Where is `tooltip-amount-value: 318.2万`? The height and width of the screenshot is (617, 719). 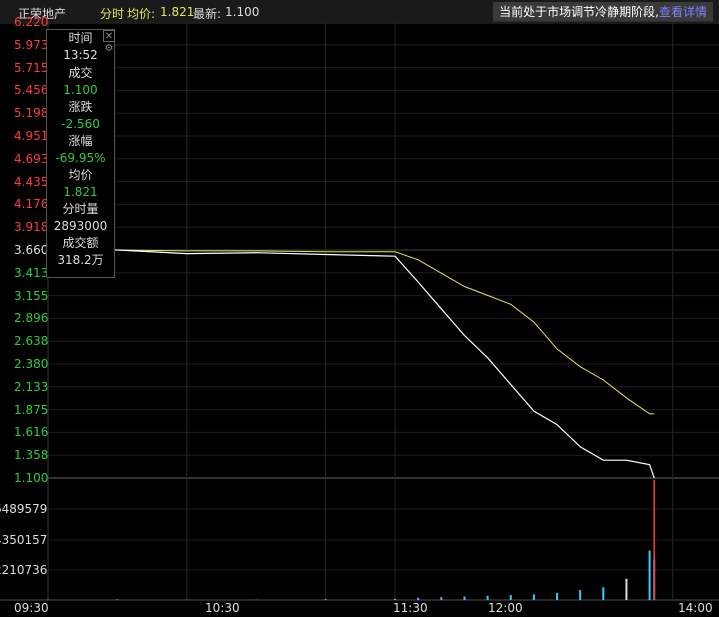
tooltip-amount-value: 318.2万 is located at coordinates (80, 260).